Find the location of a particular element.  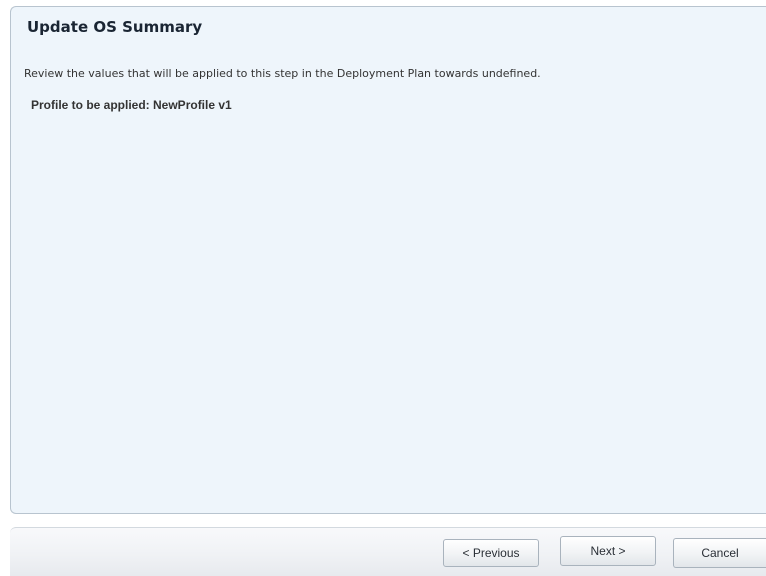

panel-title: Update OS Summary is located at coordinates (115, 27).